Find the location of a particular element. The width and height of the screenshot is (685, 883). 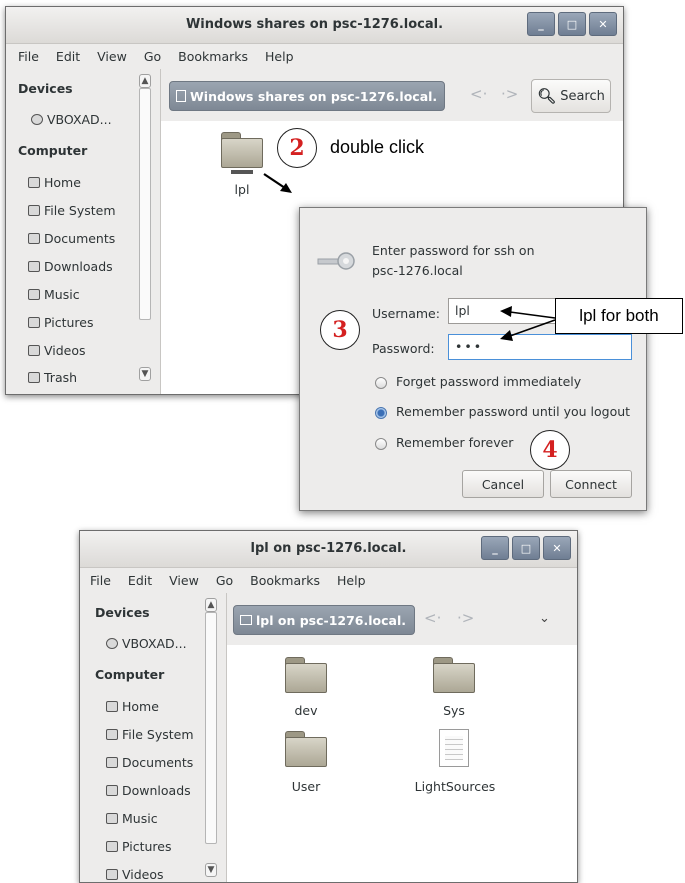

home-folder-icon is located at coordinates (112, 706).